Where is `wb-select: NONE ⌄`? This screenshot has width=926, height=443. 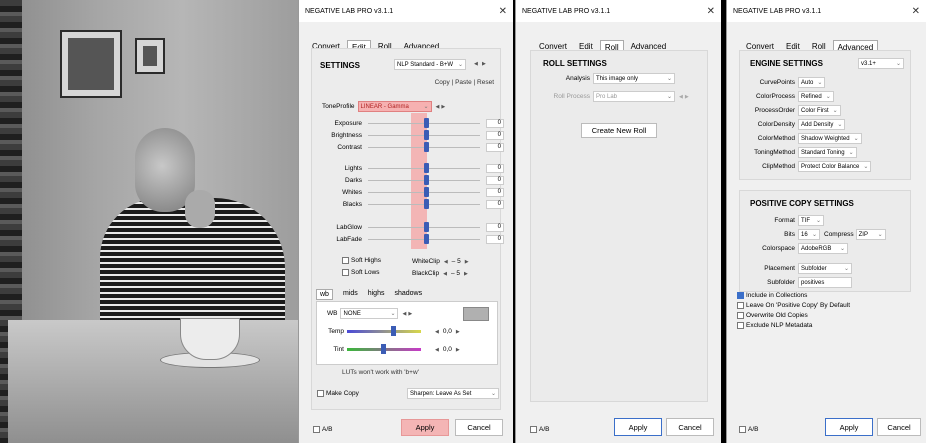 wb-select: NONE ⌄ is located at coordinates (369, 313).